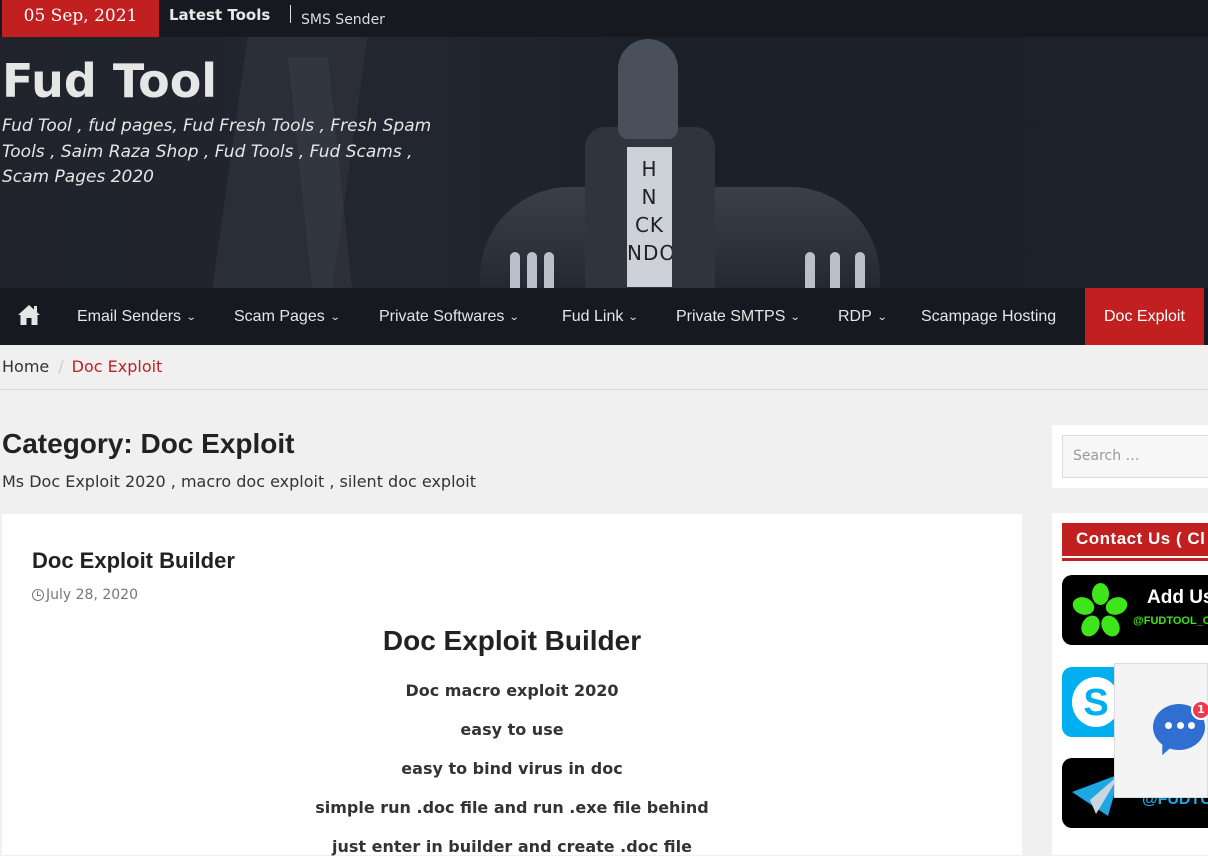  What do you see at coordinates (593, 316) in the screenshot?
I see `nav-item-label: Fud Link` at bounding box center [593, 316].